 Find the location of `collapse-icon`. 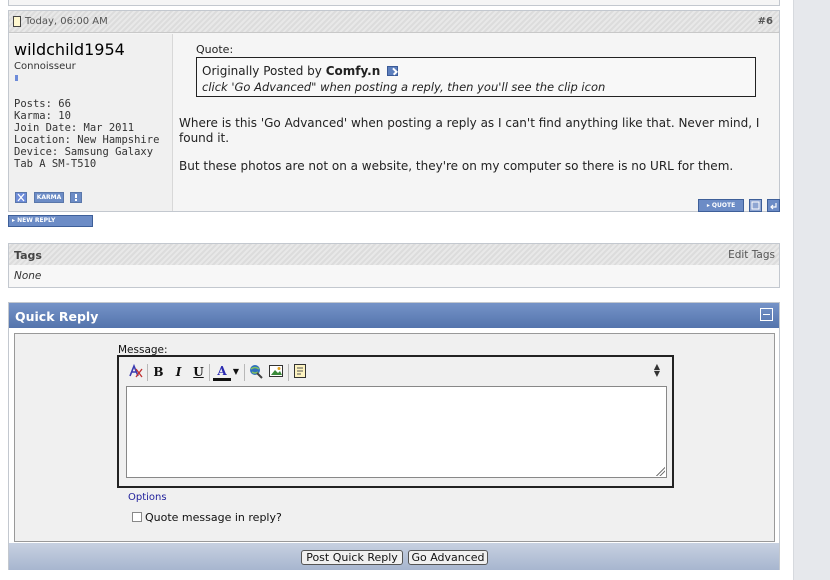

collapse-icon is located at coordinates (766, 314).